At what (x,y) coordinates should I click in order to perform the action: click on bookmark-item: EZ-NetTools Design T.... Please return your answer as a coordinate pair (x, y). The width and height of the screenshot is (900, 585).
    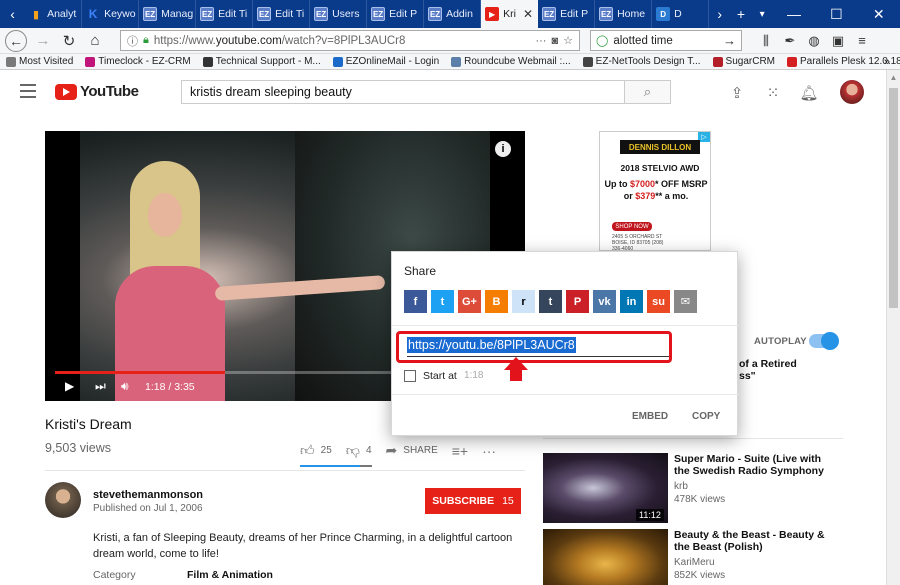
    Looking at the image, I should click on (641, 61).